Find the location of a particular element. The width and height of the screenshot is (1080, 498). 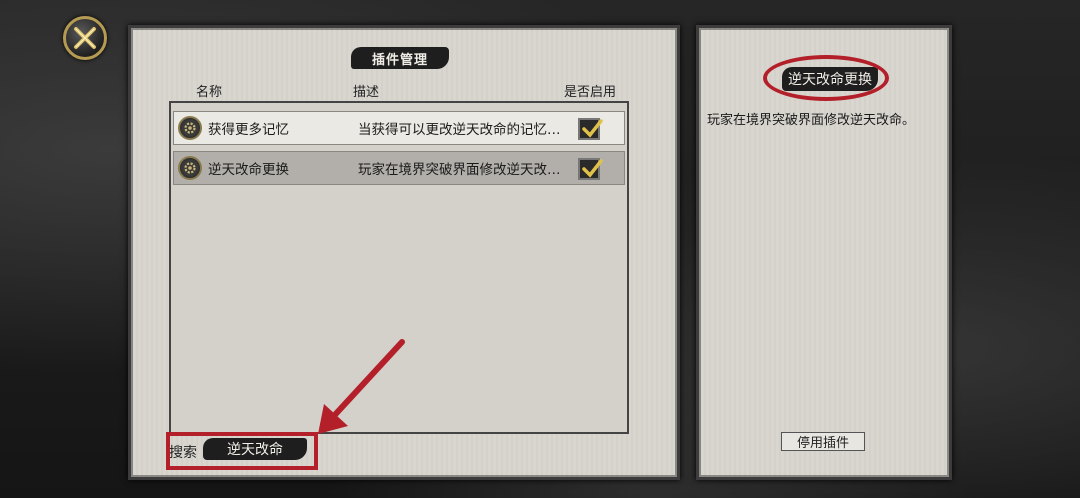

plugin-name: 逆天改命更换 is located at coordinates (248, 170).